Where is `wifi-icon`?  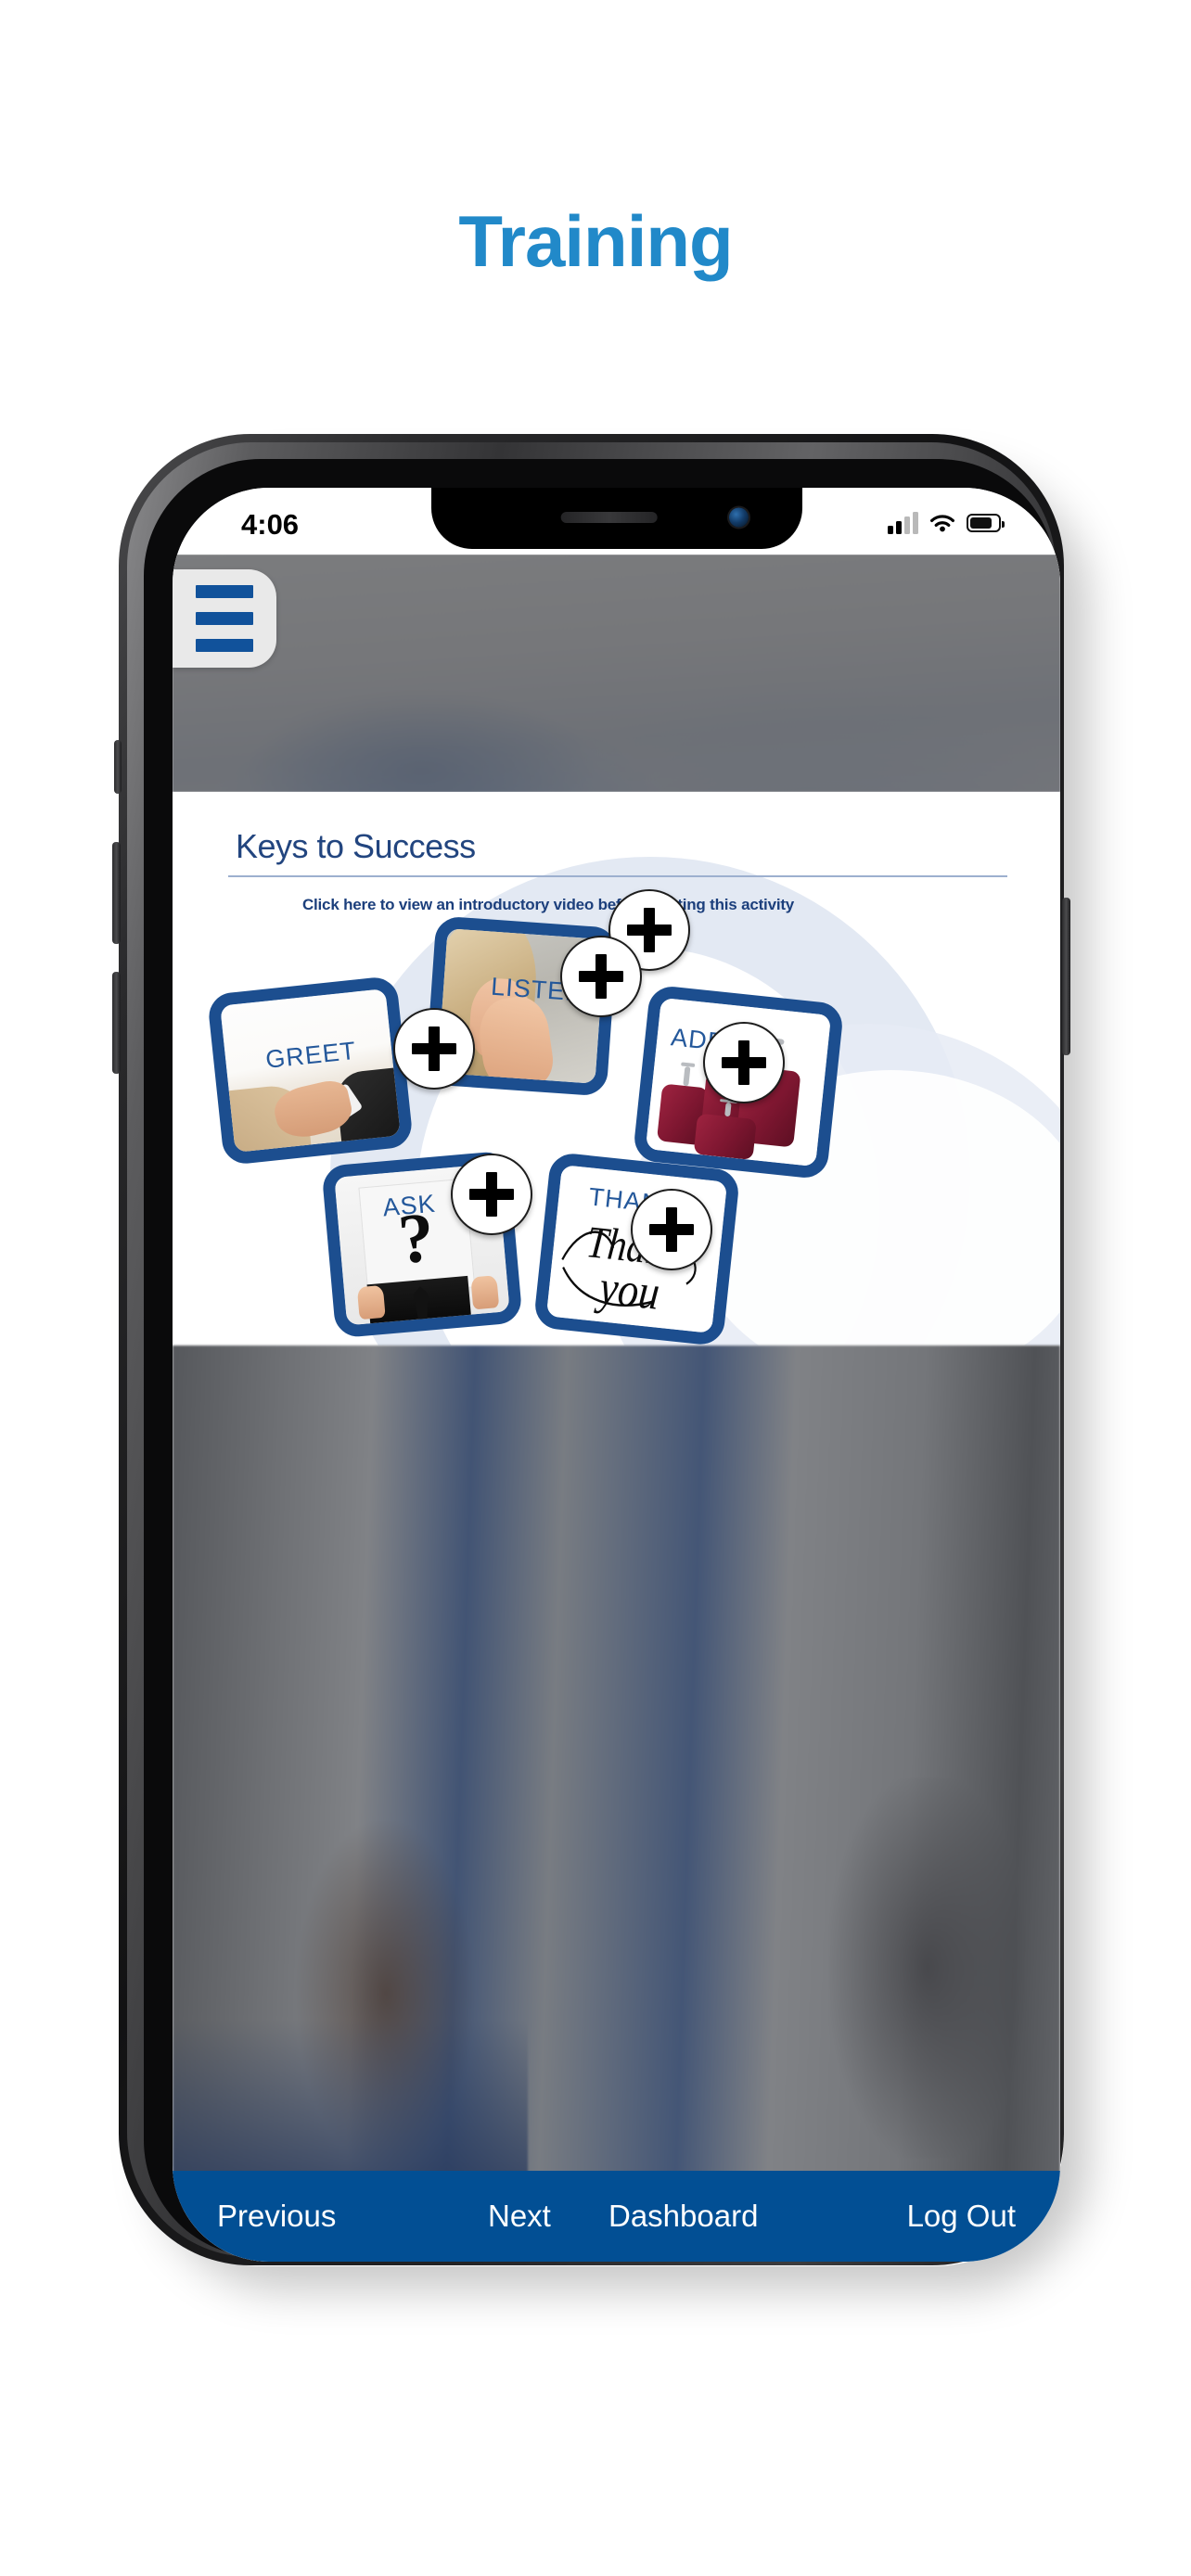 wifi-icon is located at coordinates (942, 522).